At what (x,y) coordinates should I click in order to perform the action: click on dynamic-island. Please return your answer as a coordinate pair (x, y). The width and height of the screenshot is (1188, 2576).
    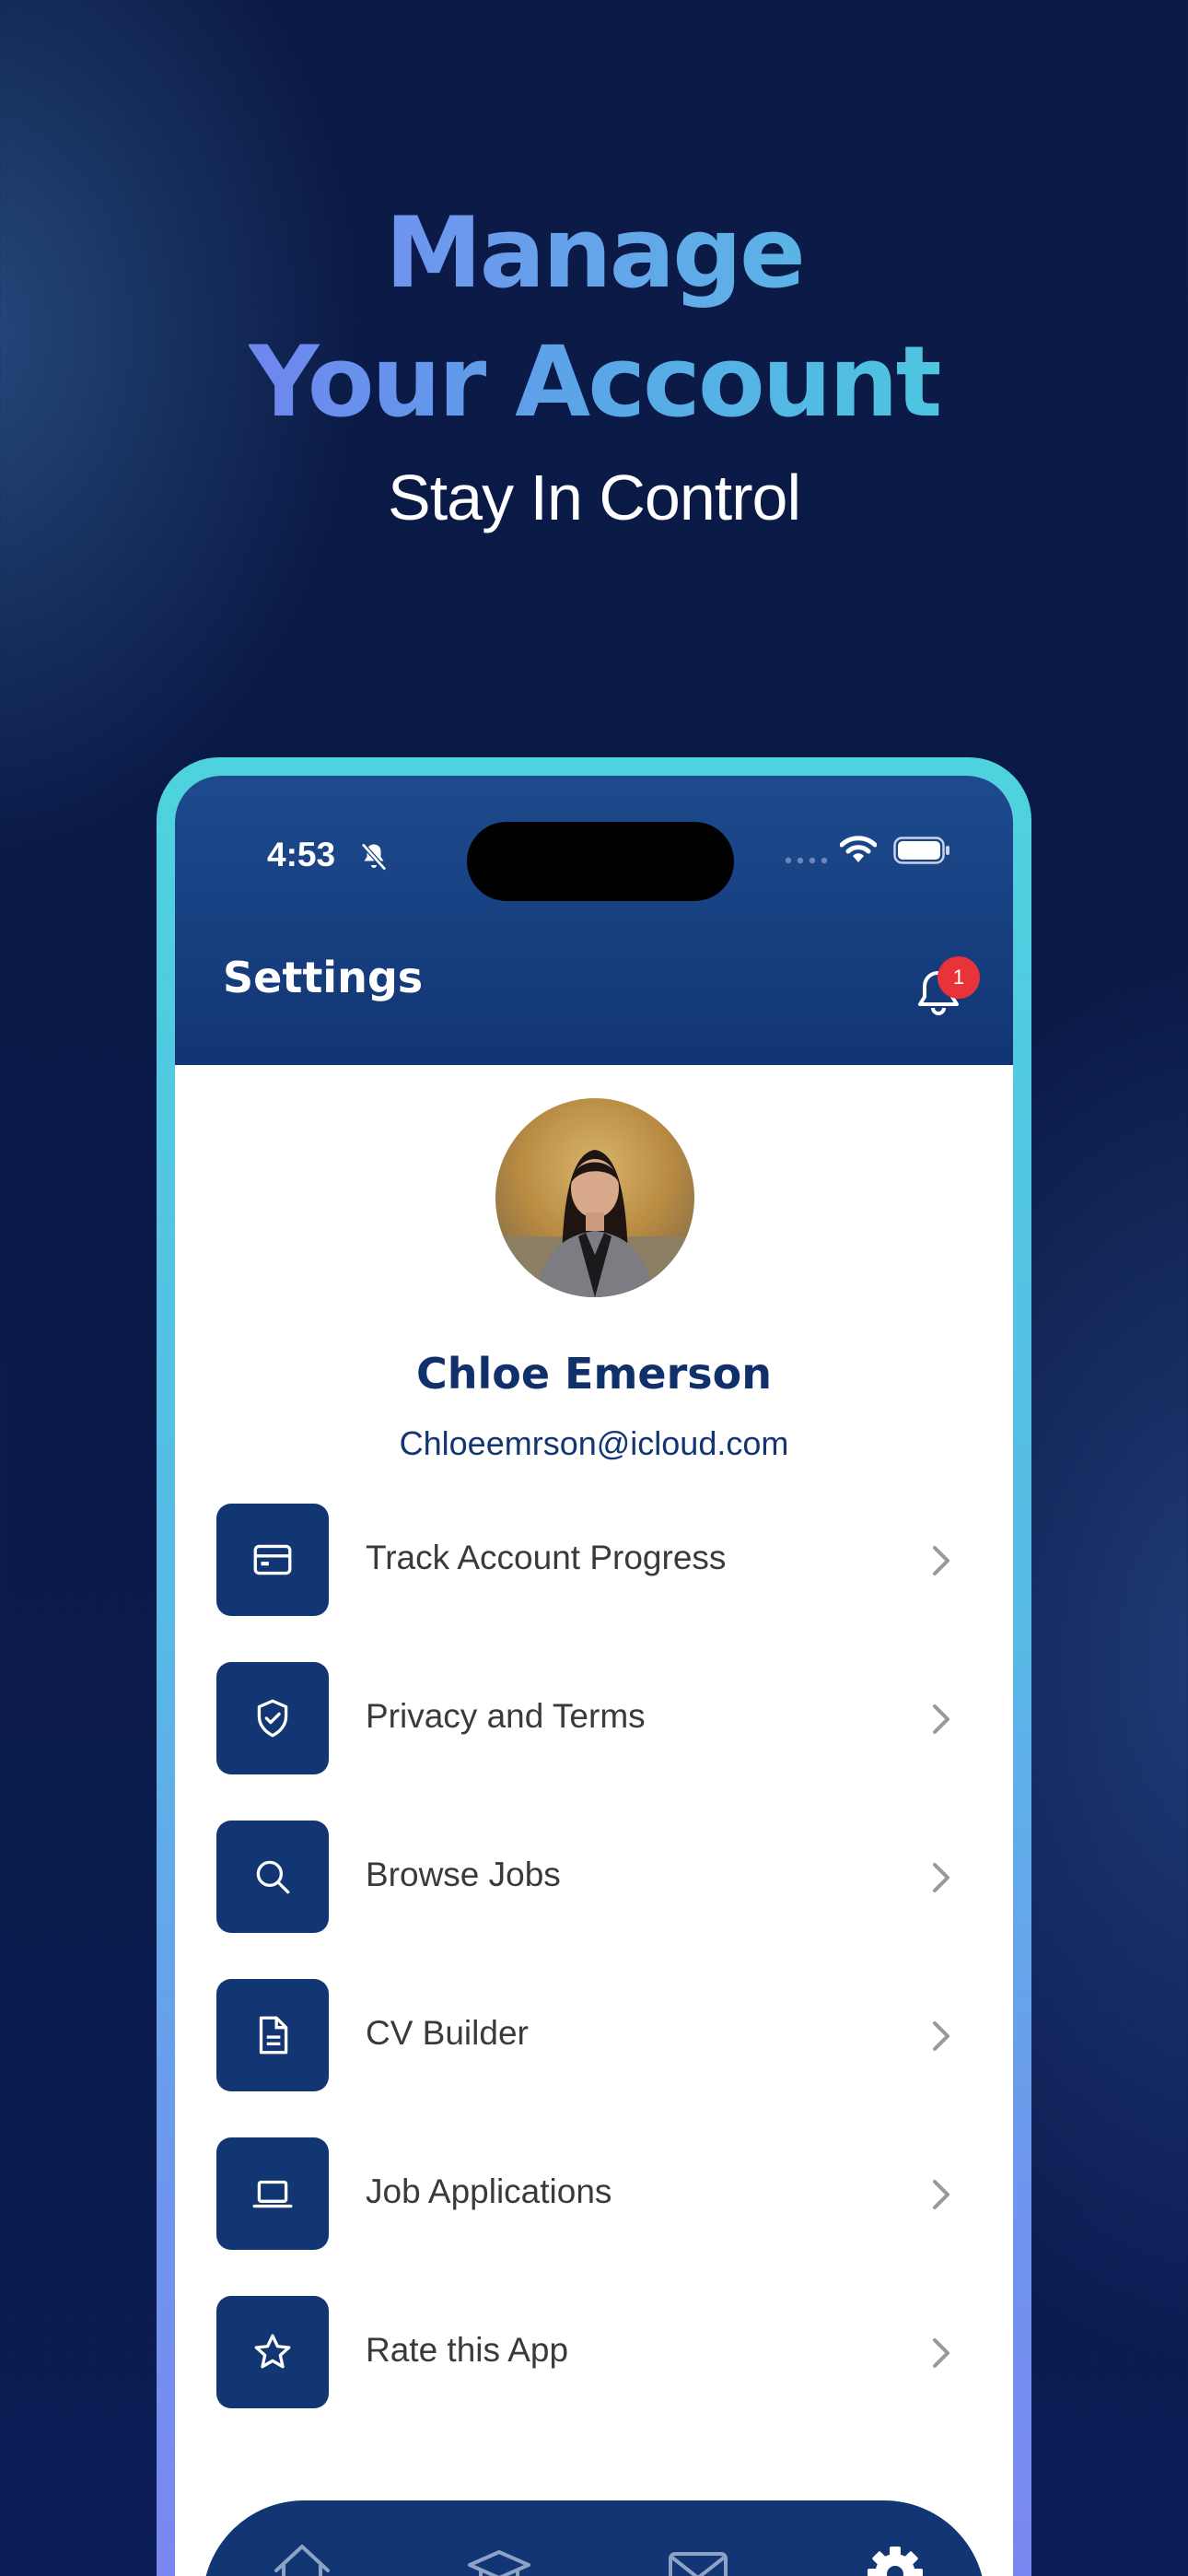
    Looking at the image, I should click on (600, 861).